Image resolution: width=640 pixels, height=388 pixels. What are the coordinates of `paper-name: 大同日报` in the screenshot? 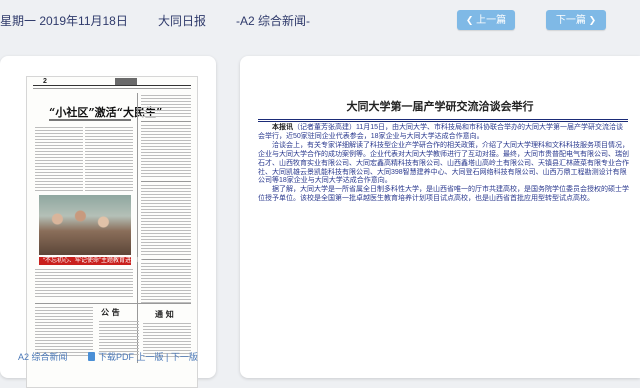 It's located at (182, 21).